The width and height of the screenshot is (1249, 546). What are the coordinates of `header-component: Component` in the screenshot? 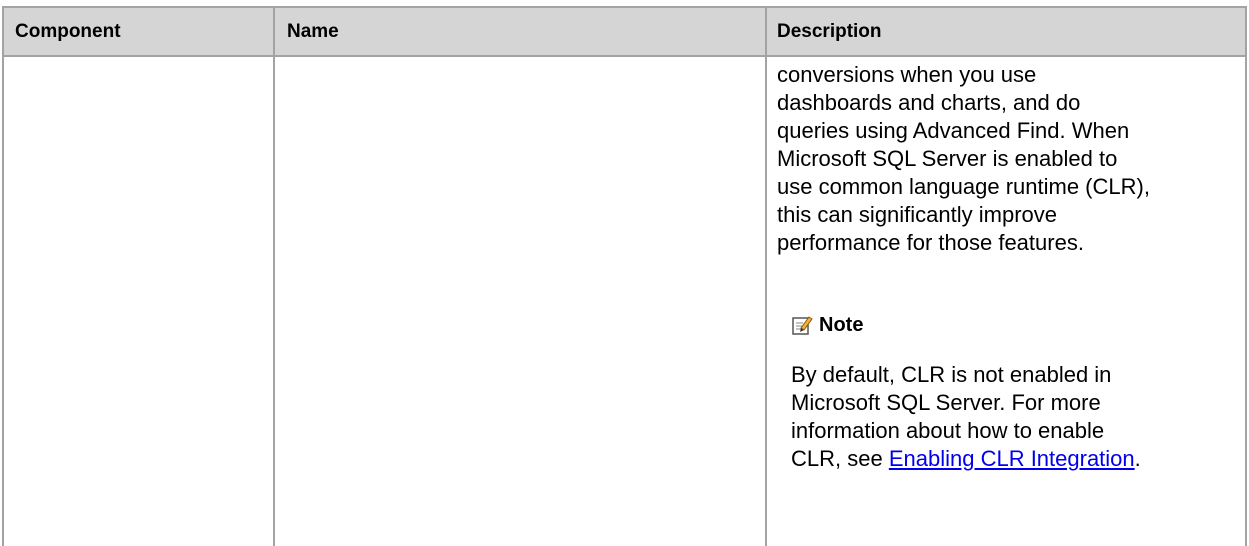 It's located at (68, 31).